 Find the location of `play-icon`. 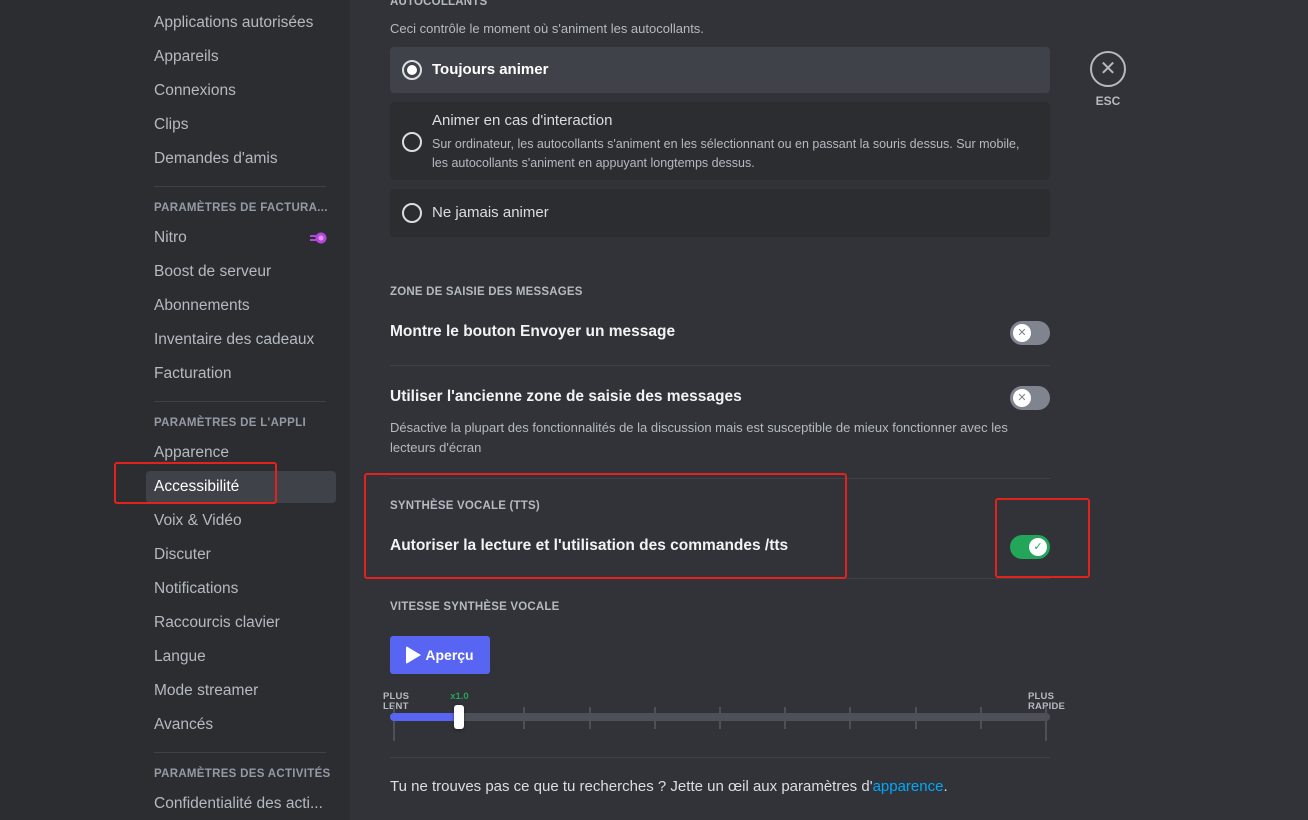

play-icon is located at coordinates (414, 655).